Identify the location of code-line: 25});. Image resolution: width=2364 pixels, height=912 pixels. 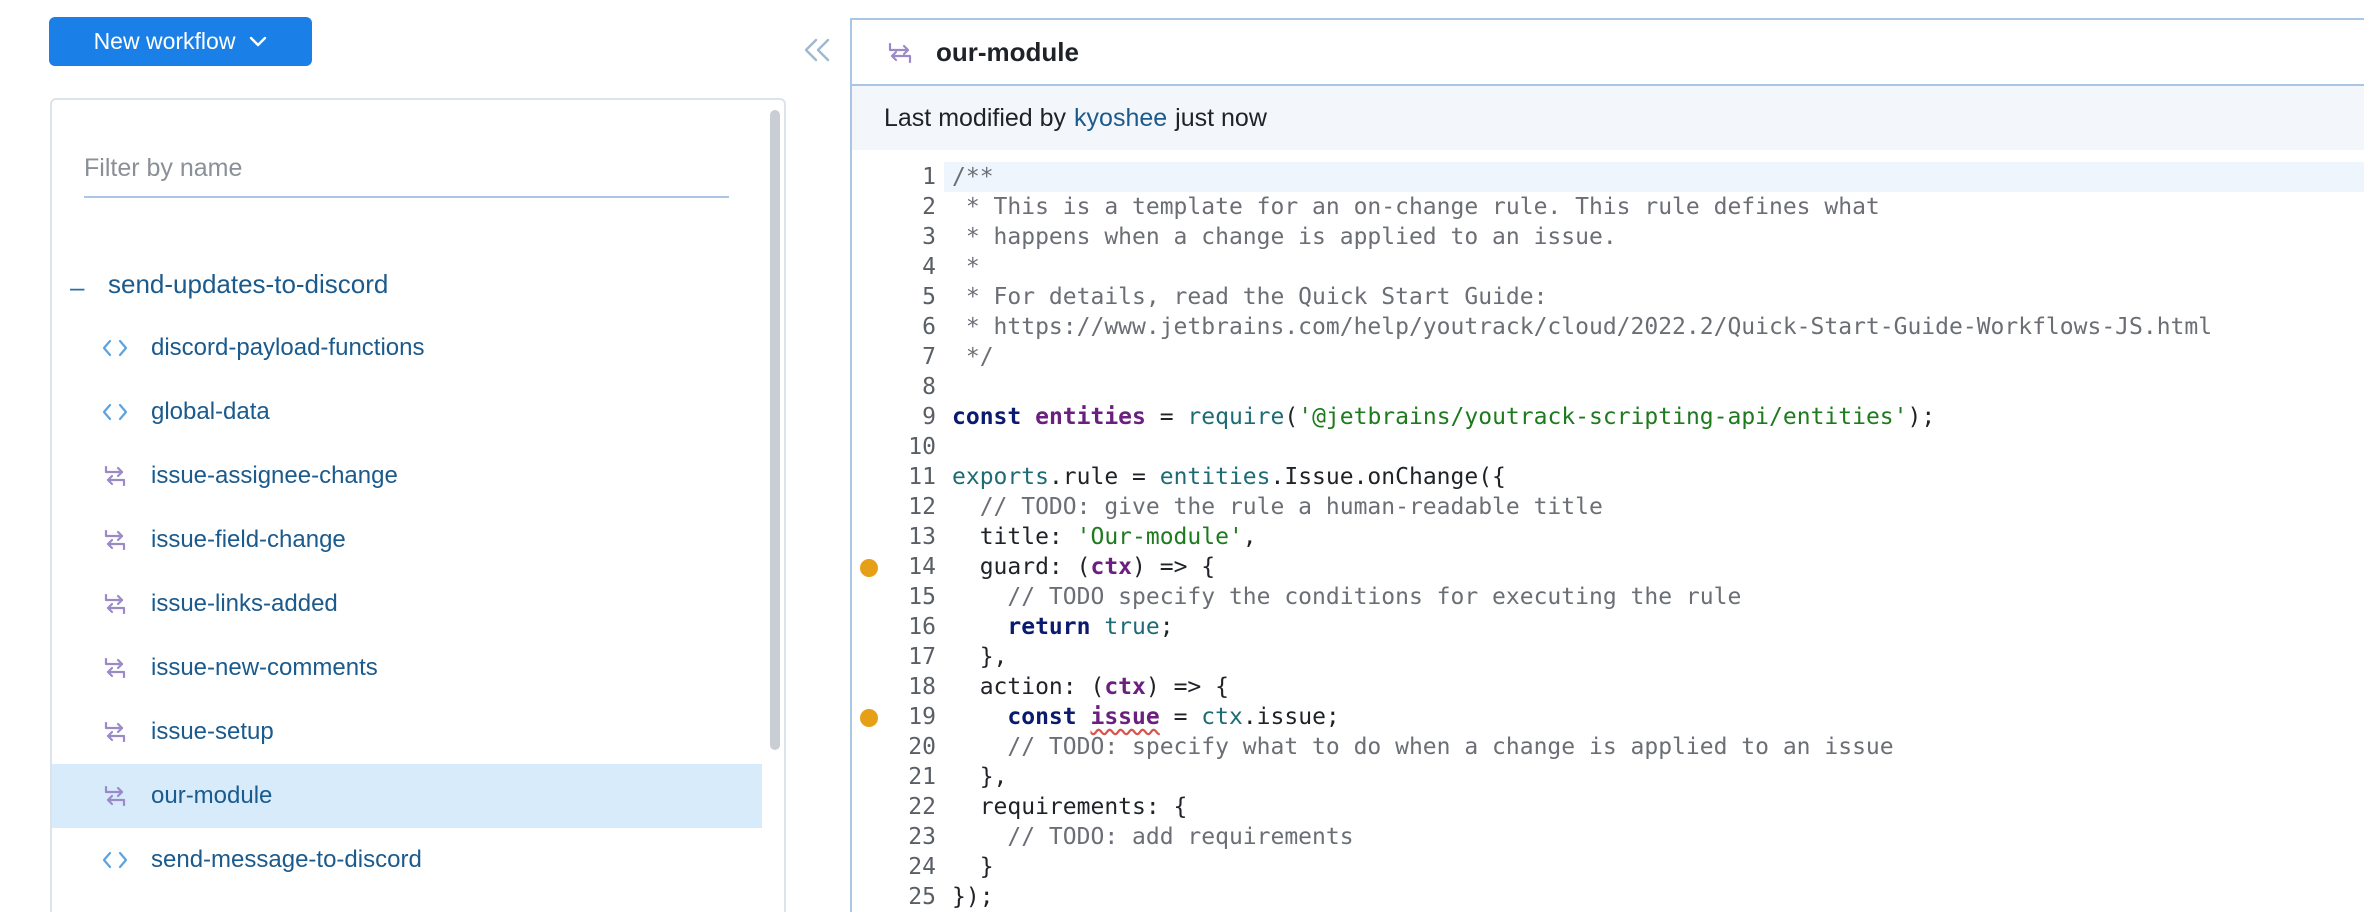
(1608, 897).